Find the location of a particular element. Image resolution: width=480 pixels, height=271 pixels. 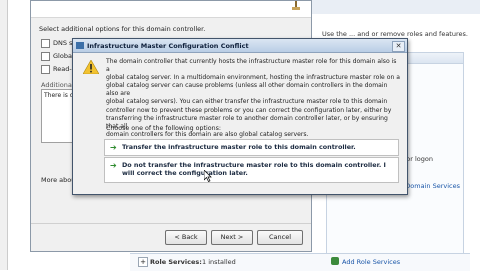

choose-options-label: Choose one of the following options: is located at coordinates (163, 128).